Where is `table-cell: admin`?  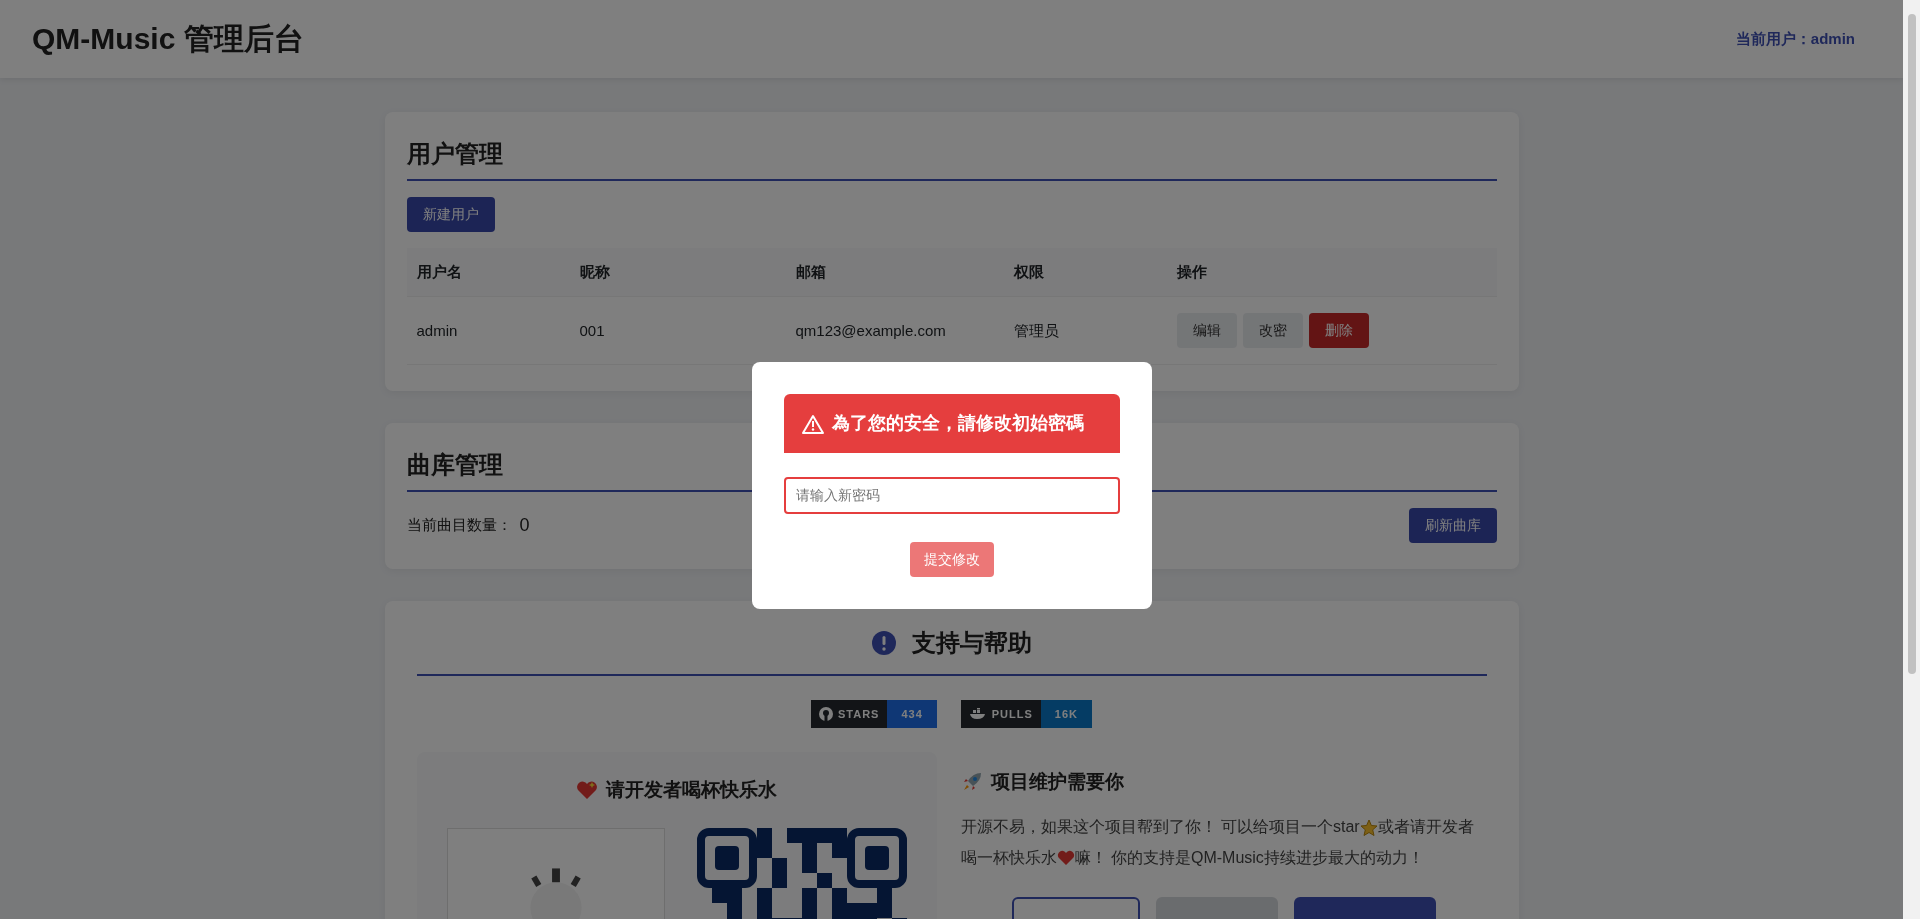 table-cell: admin is located at coordinates (488, 330).